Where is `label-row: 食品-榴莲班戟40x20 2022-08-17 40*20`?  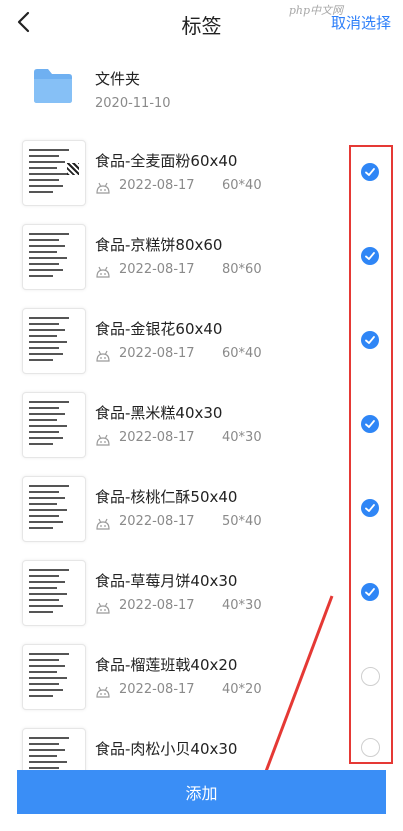 label-row: 食品-榴莲班戟40x20 2022-08-17 40*20 is located at coordinates (201, 684).